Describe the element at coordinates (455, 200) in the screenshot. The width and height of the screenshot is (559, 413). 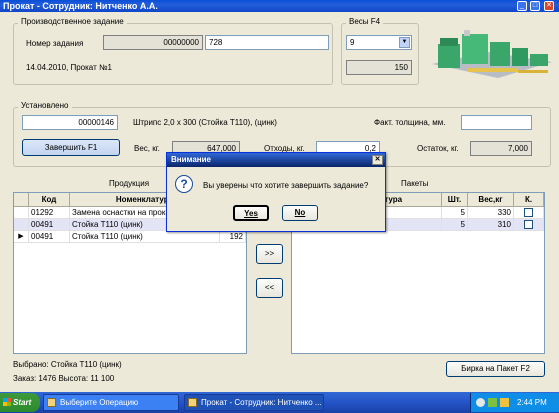
I see `packages-header-qty: Шт.` at that location.